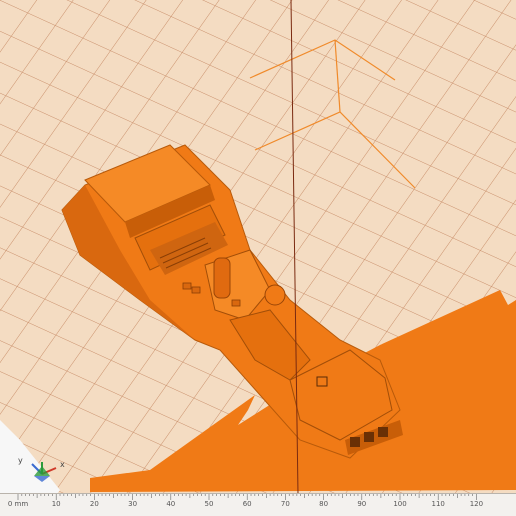 The width and height of the screenshot is (516, 516). What do you see at coordinates (438, 504) in the screenshot?
I see `ruler-tick-label: 110` at bounding box center [438, 504].